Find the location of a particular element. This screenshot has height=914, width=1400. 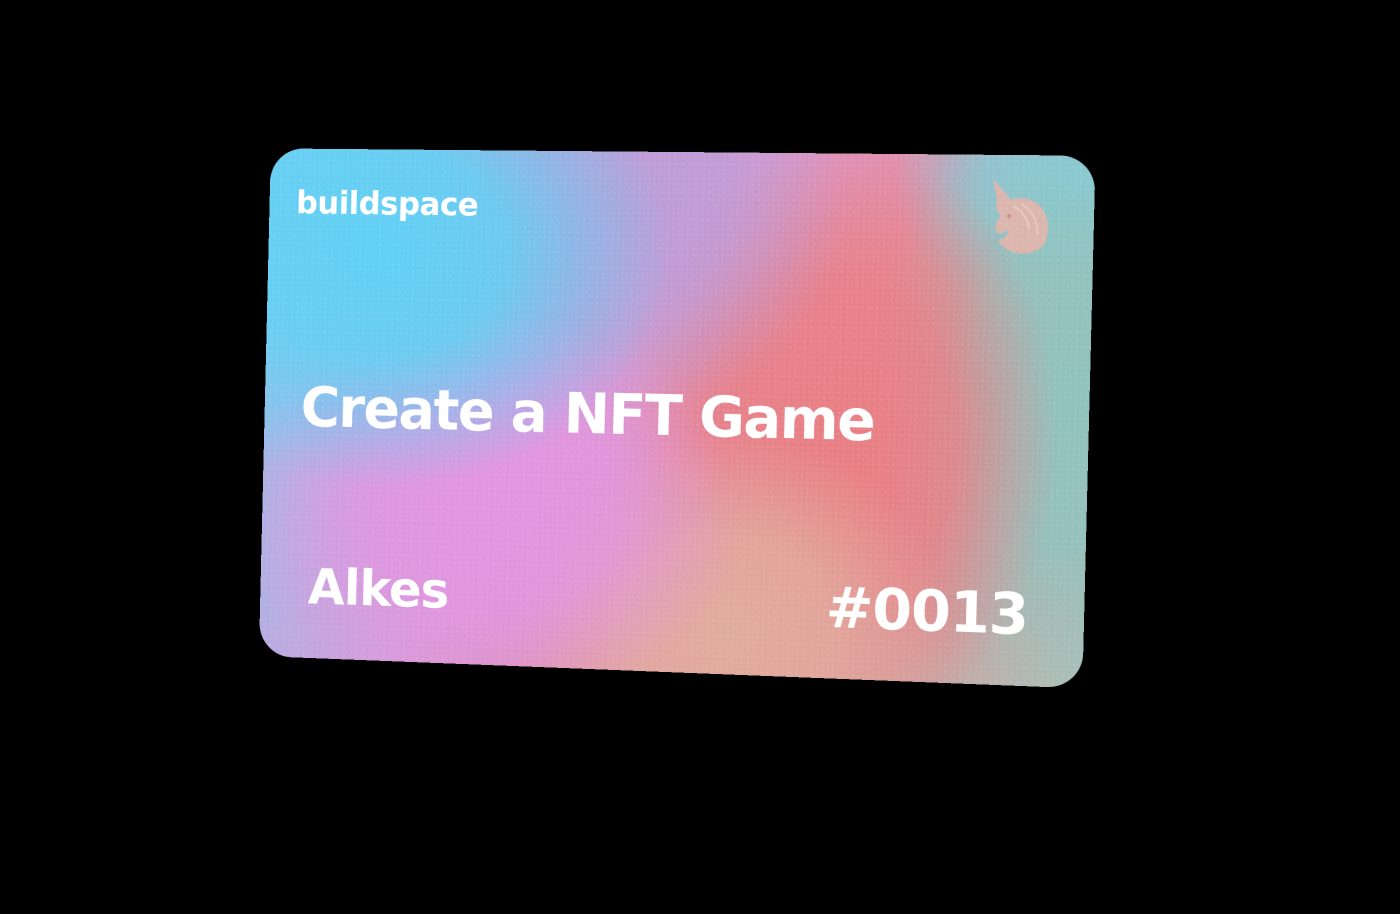

brand-wordmark: buildspace is located at coordinates (387, 203).